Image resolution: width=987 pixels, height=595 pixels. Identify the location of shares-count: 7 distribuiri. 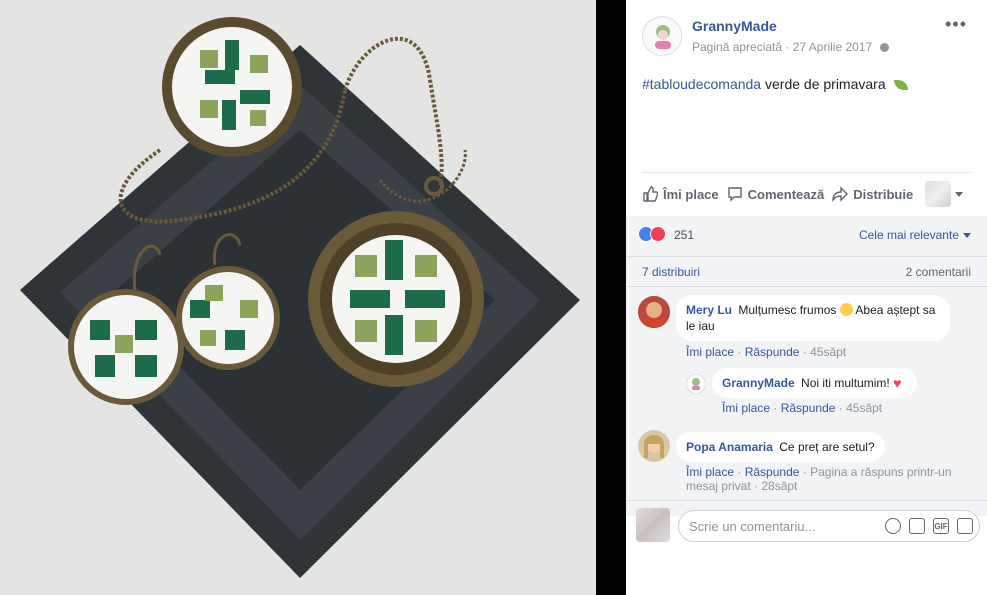
(671, 272).